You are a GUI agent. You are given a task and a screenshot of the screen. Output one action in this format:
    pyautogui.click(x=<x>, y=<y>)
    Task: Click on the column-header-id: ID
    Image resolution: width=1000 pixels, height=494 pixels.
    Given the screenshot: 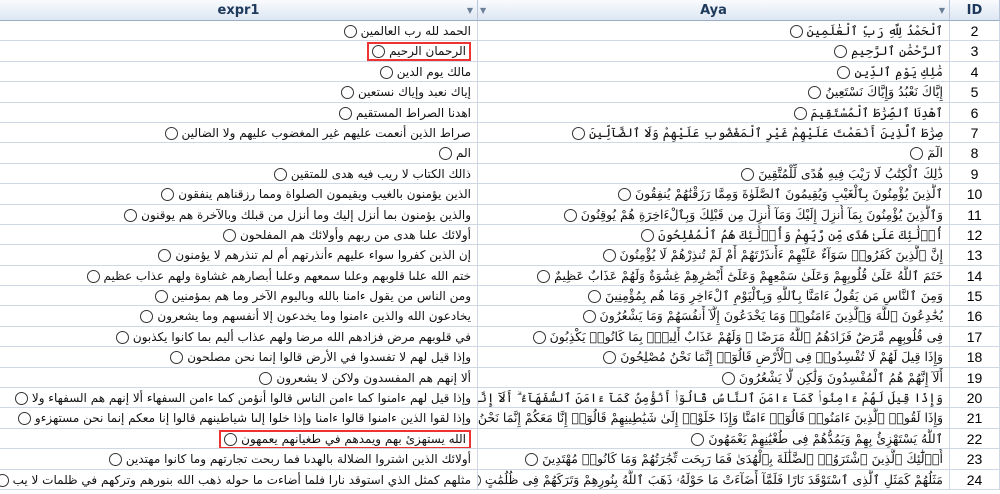 What is the action you would take?
    pyautogui.click(x=975, y=10)
    